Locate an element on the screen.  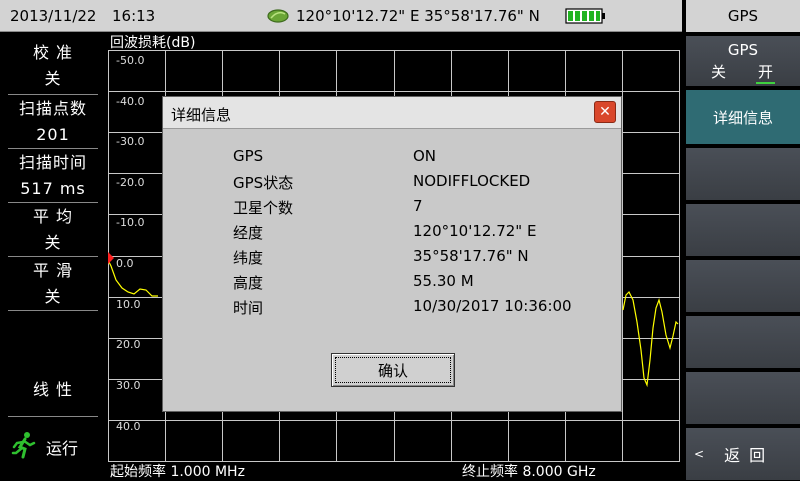
average-item: 平 均 关 is located at coordinates (53, 230).